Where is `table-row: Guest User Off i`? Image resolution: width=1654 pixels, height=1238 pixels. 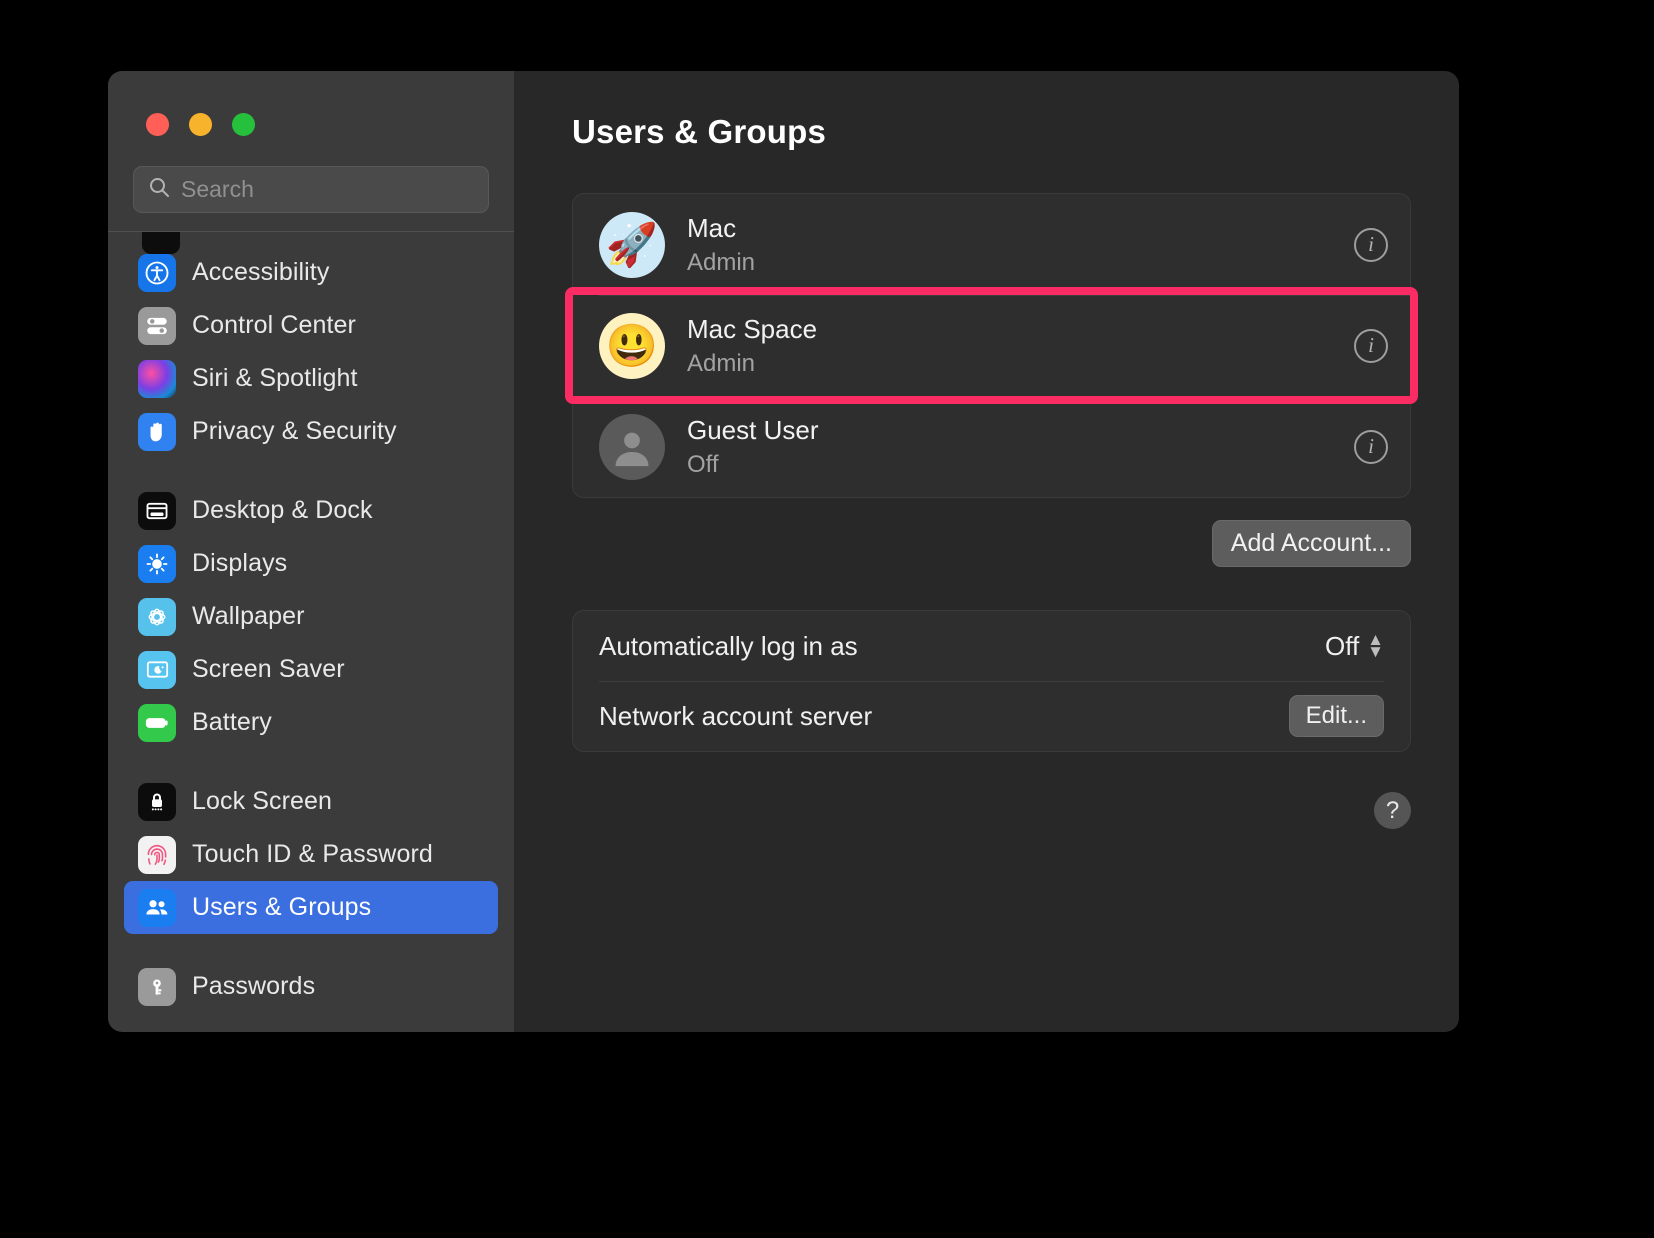 table-row: Guest User Off i is located at coordinates (991, 446).